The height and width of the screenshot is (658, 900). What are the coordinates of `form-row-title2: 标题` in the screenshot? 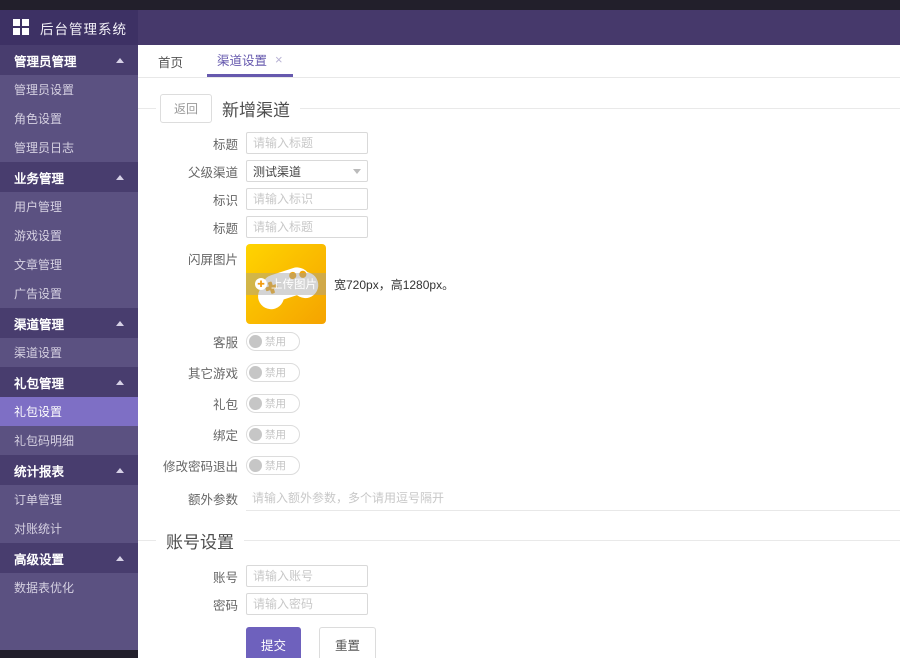 It's located at (519, 227).